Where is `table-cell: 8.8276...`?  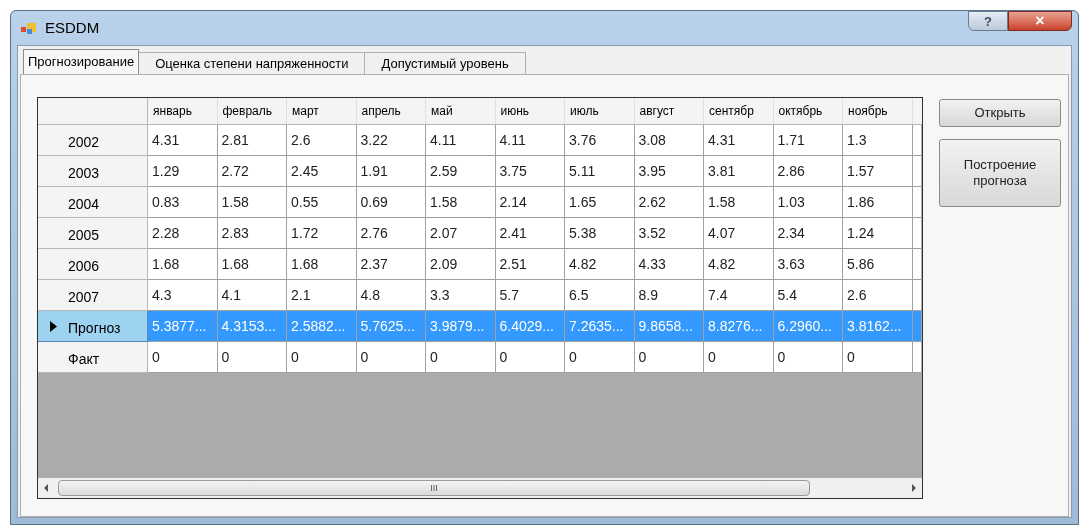 table-cell: 8.8276... is located at coordinates (739, 326).